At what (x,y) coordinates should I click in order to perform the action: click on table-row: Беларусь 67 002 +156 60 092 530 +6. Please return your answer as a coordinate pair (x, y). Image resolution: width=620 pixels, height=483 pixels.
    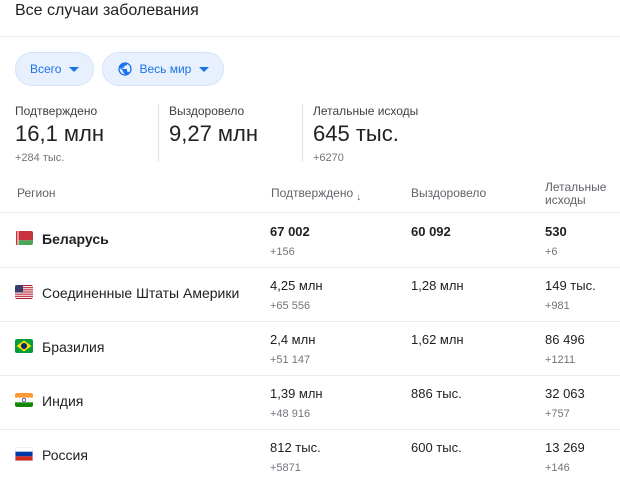
    Looking at the image, I should click on (310, 240).